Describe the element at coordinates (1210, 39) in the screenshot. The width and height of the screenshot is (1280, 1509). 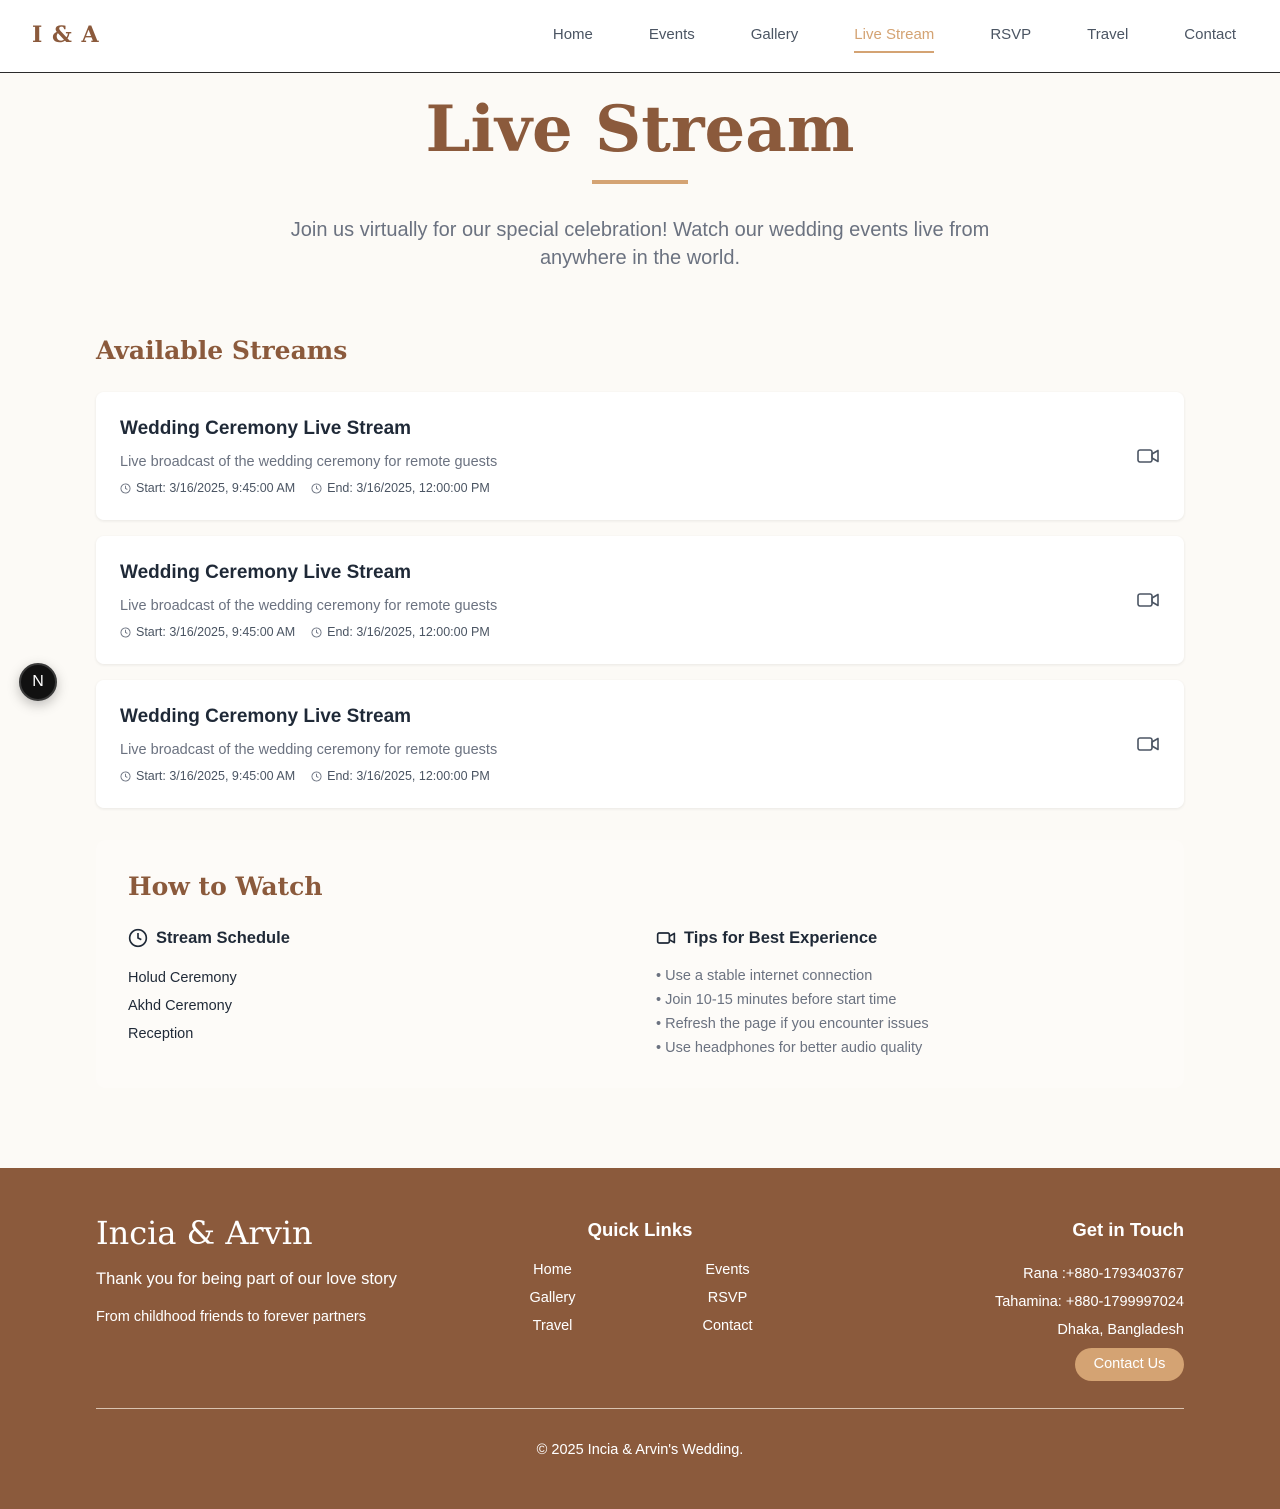
I see `nav-contact: Contact` at that location.